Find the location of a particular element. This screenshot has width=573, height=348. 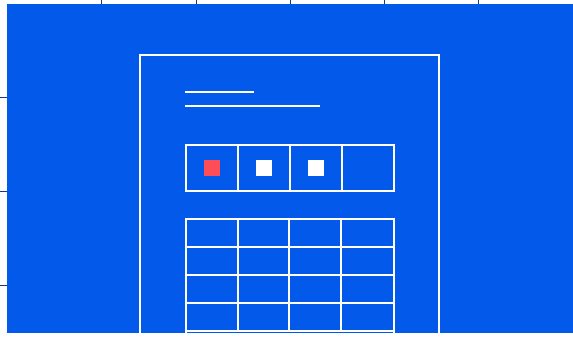

marker-row is located at coordinates (290, 168).